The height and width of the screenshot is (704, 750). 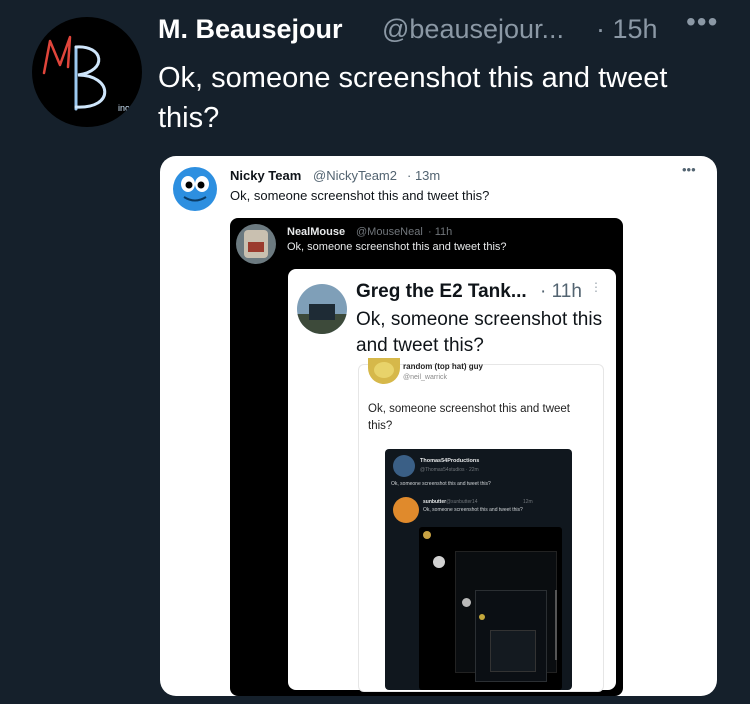 I want to click on author-name: M. Beausejour, so click(x=250, y=29).